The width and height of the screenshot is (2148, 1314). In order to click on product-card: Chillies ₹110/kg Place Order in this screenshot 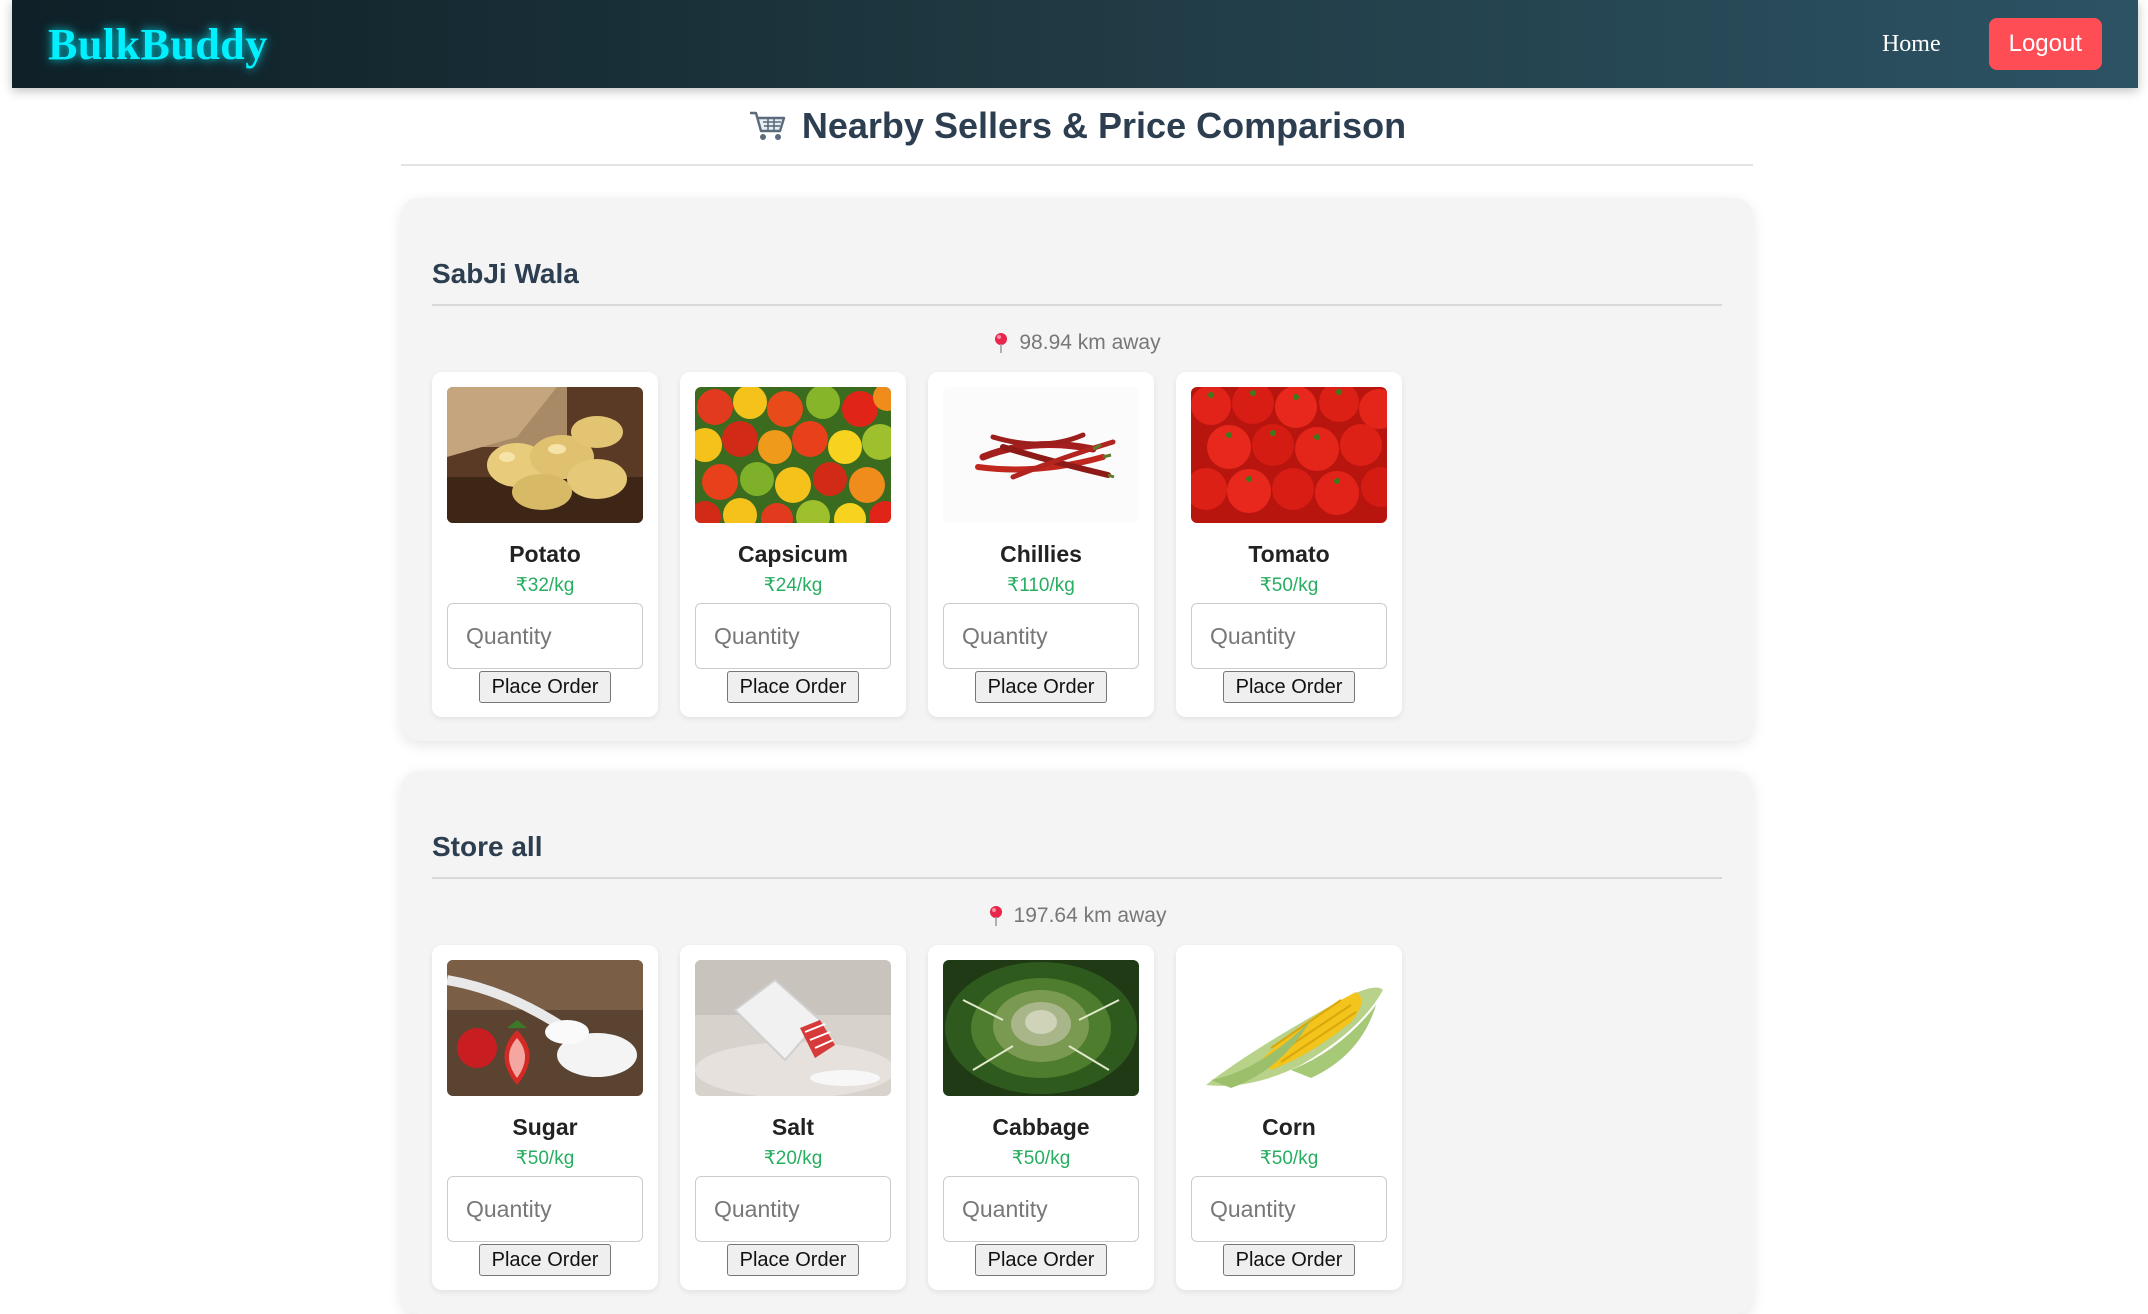, I will do `click(1041, 544)`.